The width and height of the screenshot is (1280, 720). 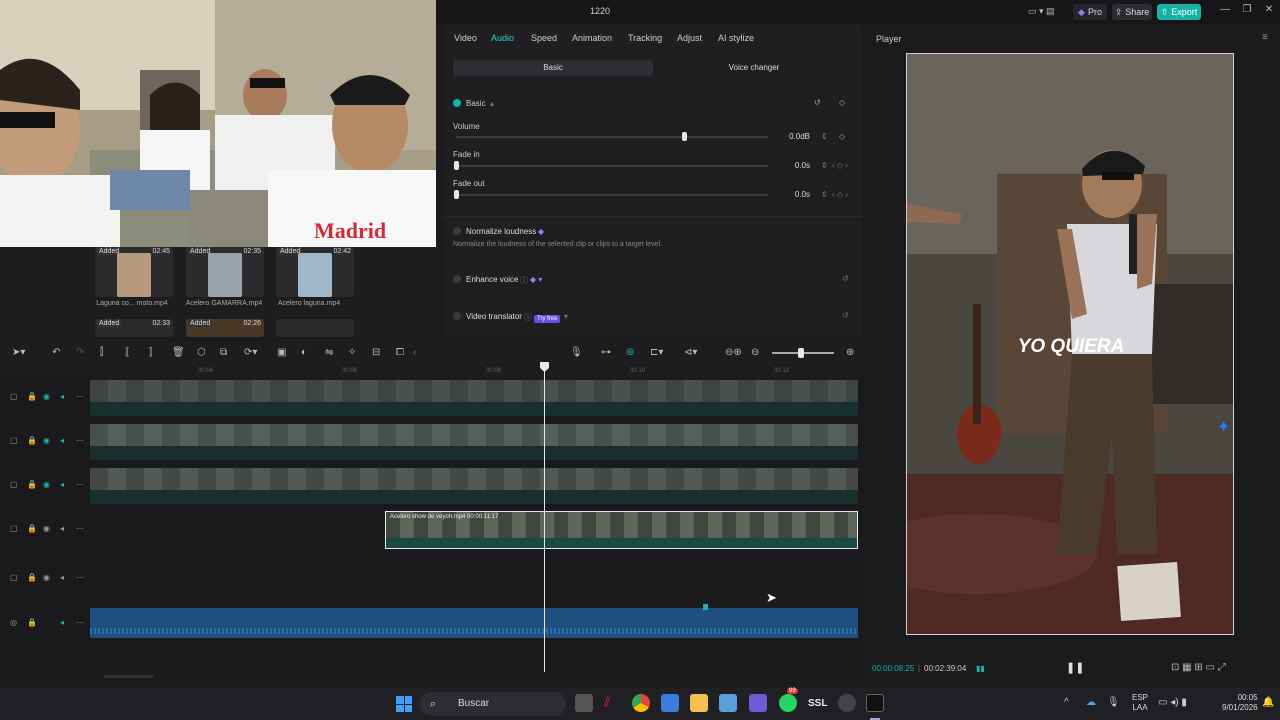 I want to click on mic-tray-icon: 🎙, so click(x=1113, y=702).